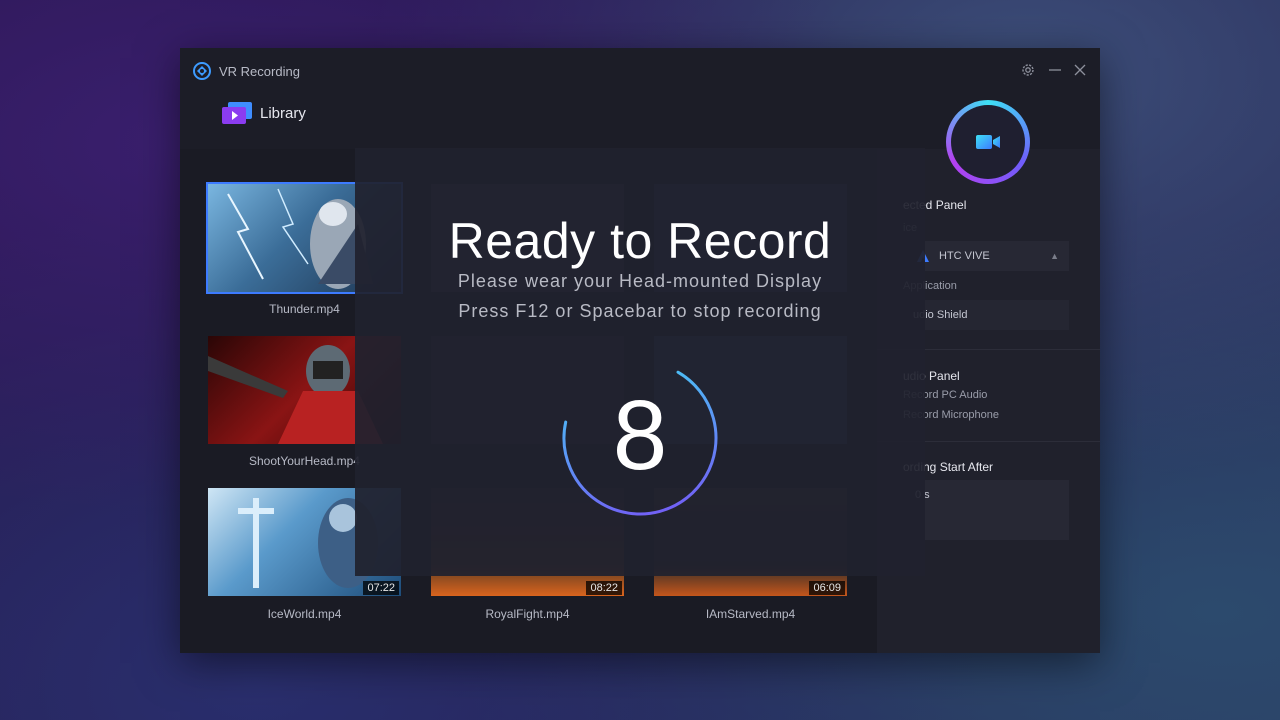  I want to click on recording-start-select: 0 s, so click(986, 510).